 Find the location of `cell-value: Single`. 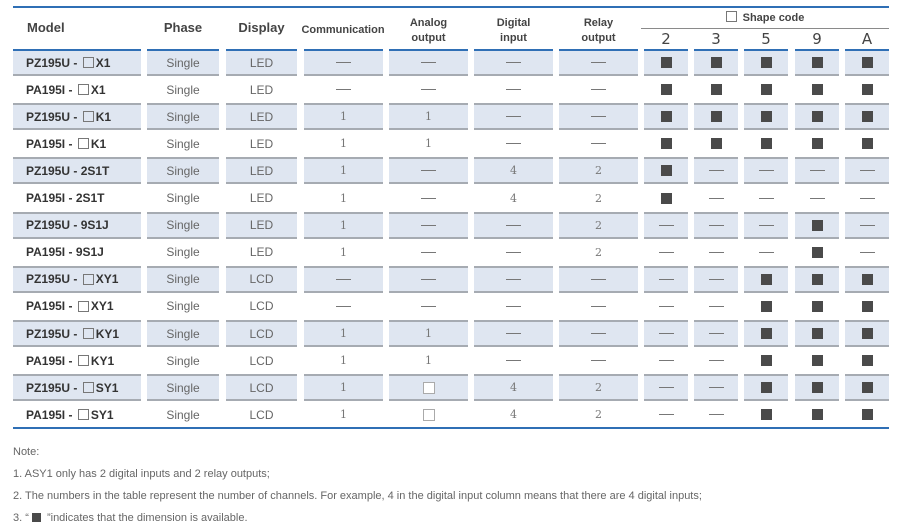

cell-value: Single is located at coordinates (183, 279).